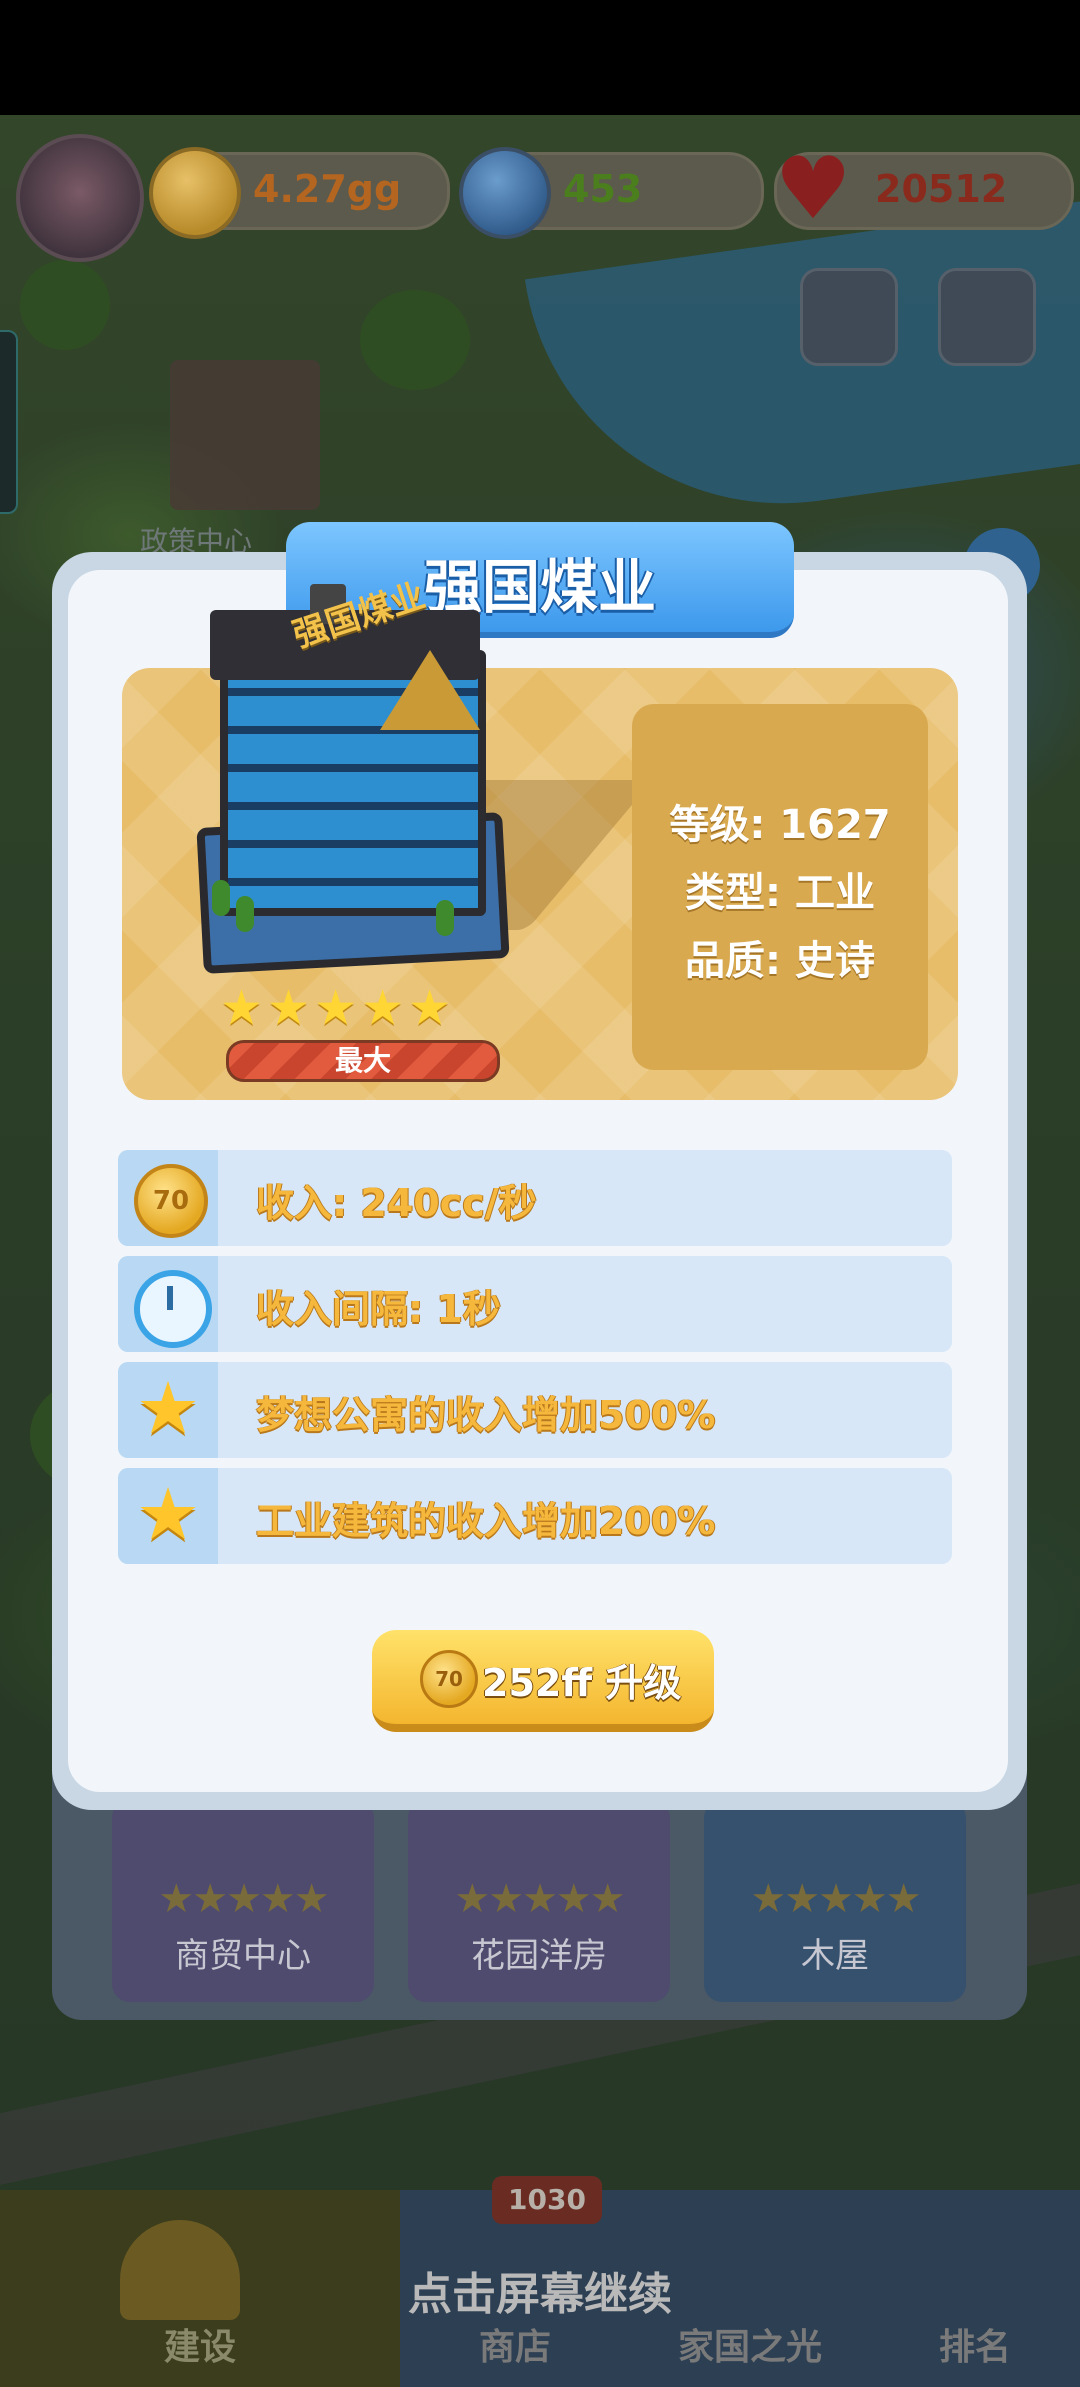  What do you see at coordinates (173, 1309) in the screenshot?
I see `clock-icon` at bounding box center [173, 1309].